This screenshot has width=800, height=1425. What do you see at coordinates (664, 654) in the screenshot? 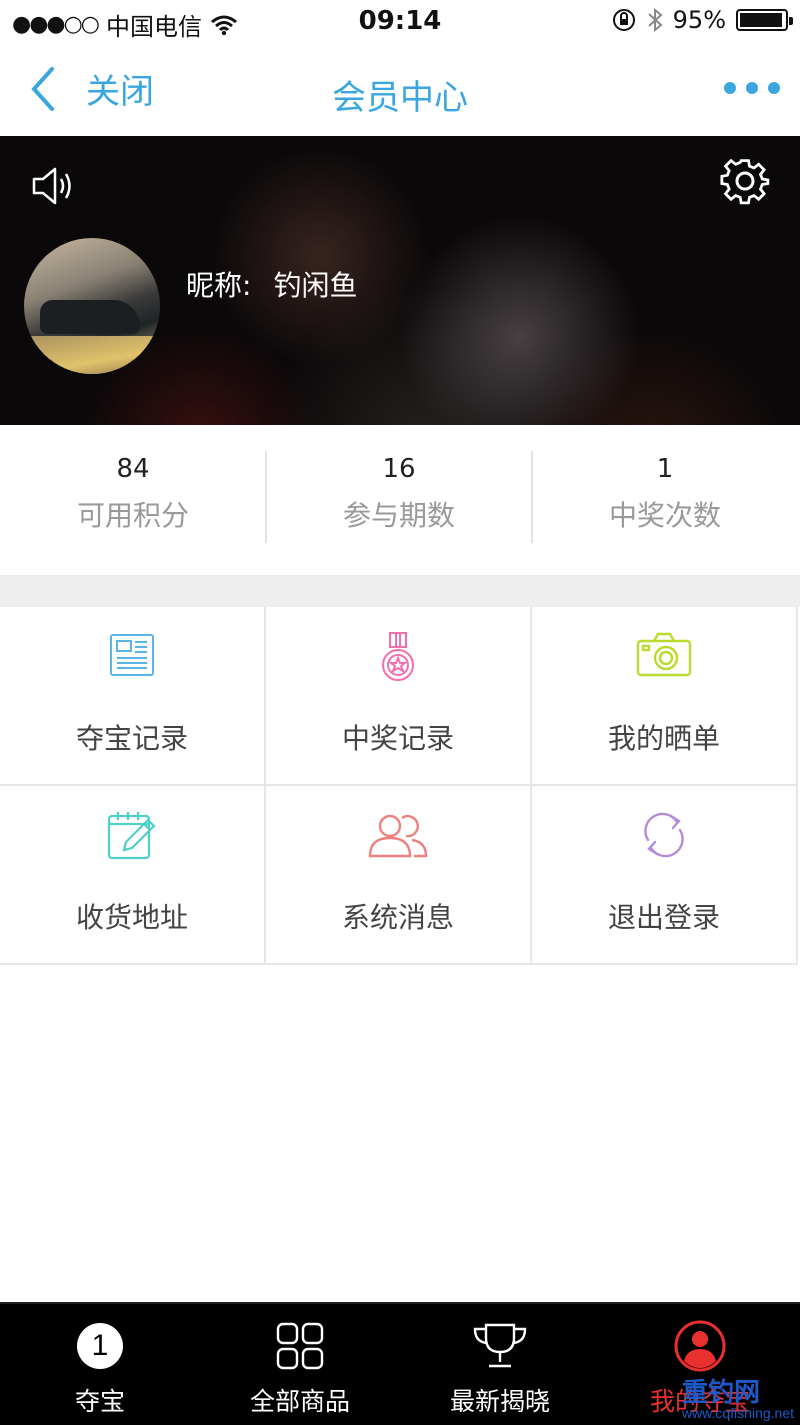
I see `camera-icon` at bounding box center [664, 654].